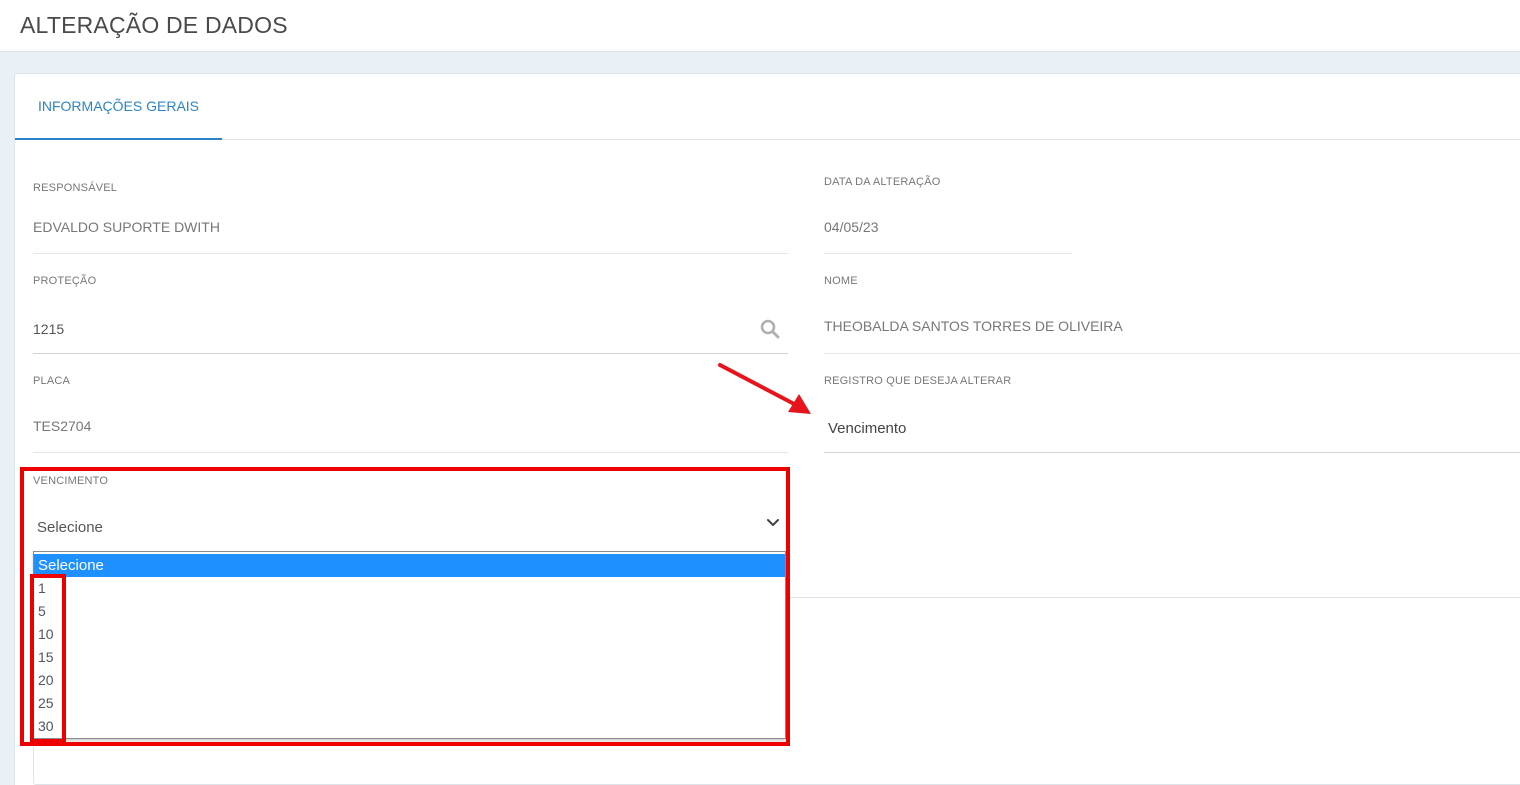 The image size is (1520, 785). What do you see at coordinates (776, 760) in the screenshot?
I see `inner-panel-border` at bounding box center [776, 760].